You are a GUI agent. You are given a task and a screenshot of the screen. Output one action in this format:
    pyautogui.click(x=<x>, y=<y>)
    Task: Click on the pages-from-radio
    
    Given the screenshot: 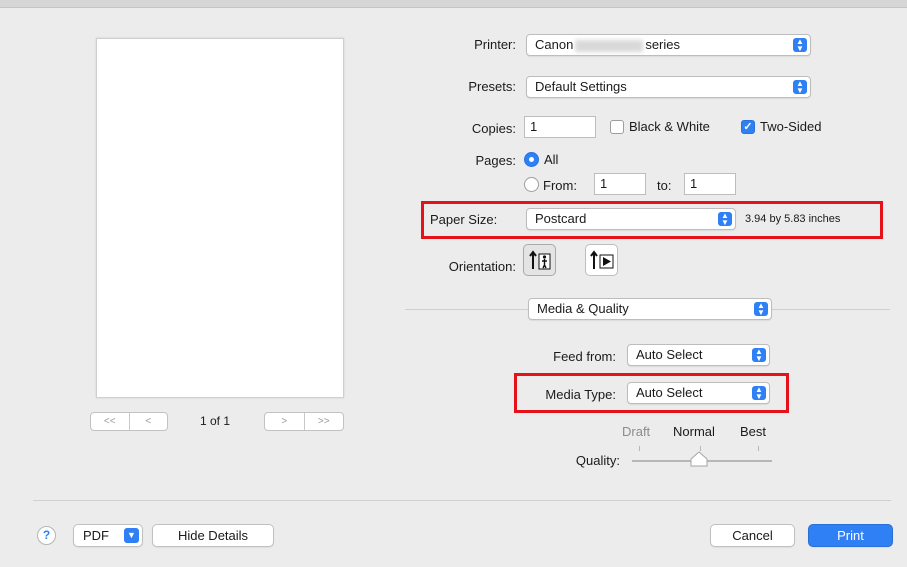 What is the action you would take?
    pyautogui.click(x=531, y=184)
    